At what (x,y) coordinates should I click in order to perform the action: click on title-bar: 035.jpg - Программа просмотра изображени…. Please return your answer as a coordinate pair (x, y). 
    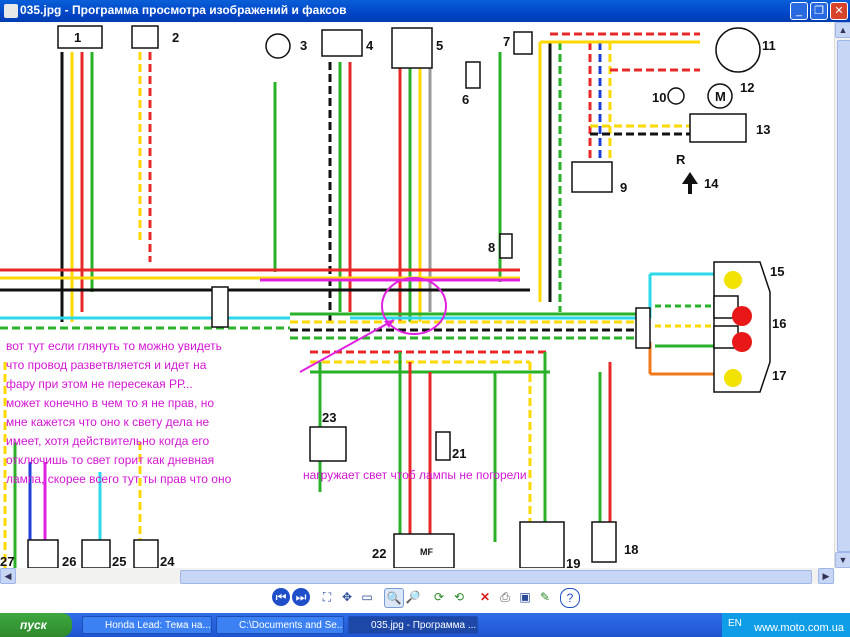
    Looking at the image, I should click on (425, 11).